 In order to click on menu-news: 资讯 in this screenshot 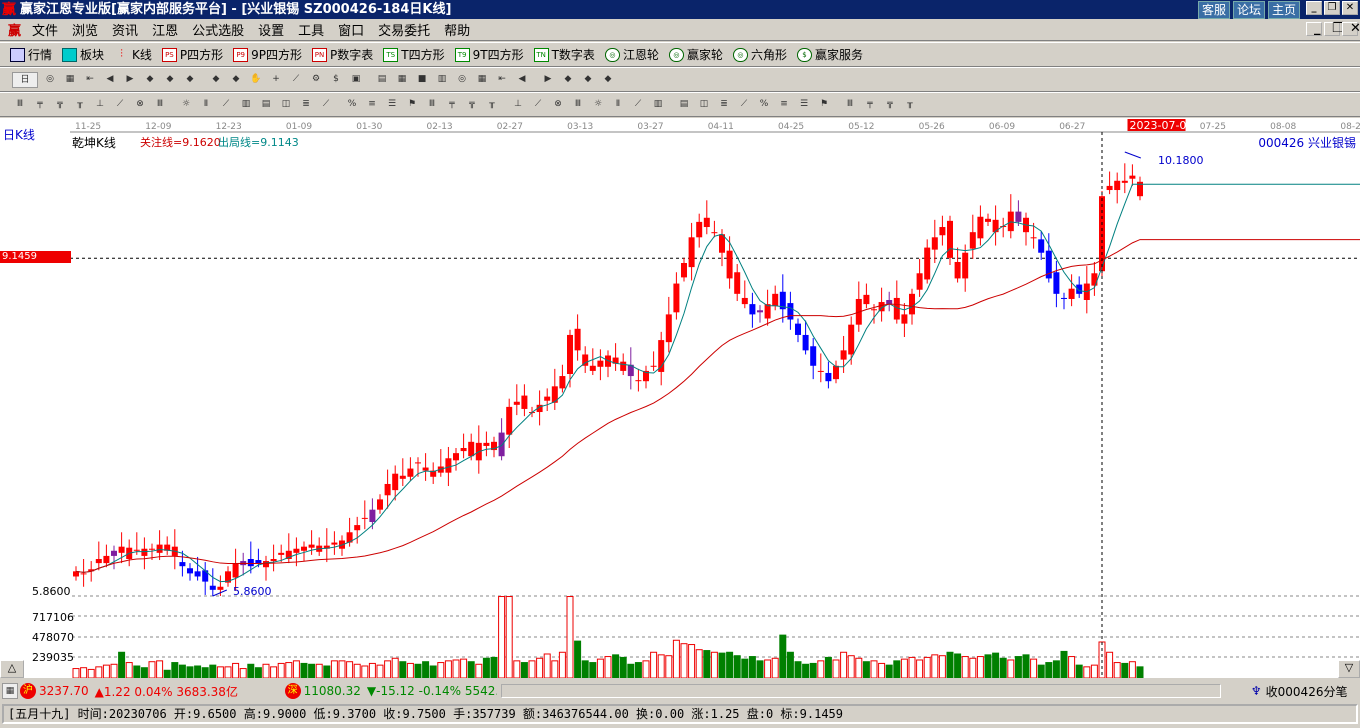, I will do `click(125, 29)`.